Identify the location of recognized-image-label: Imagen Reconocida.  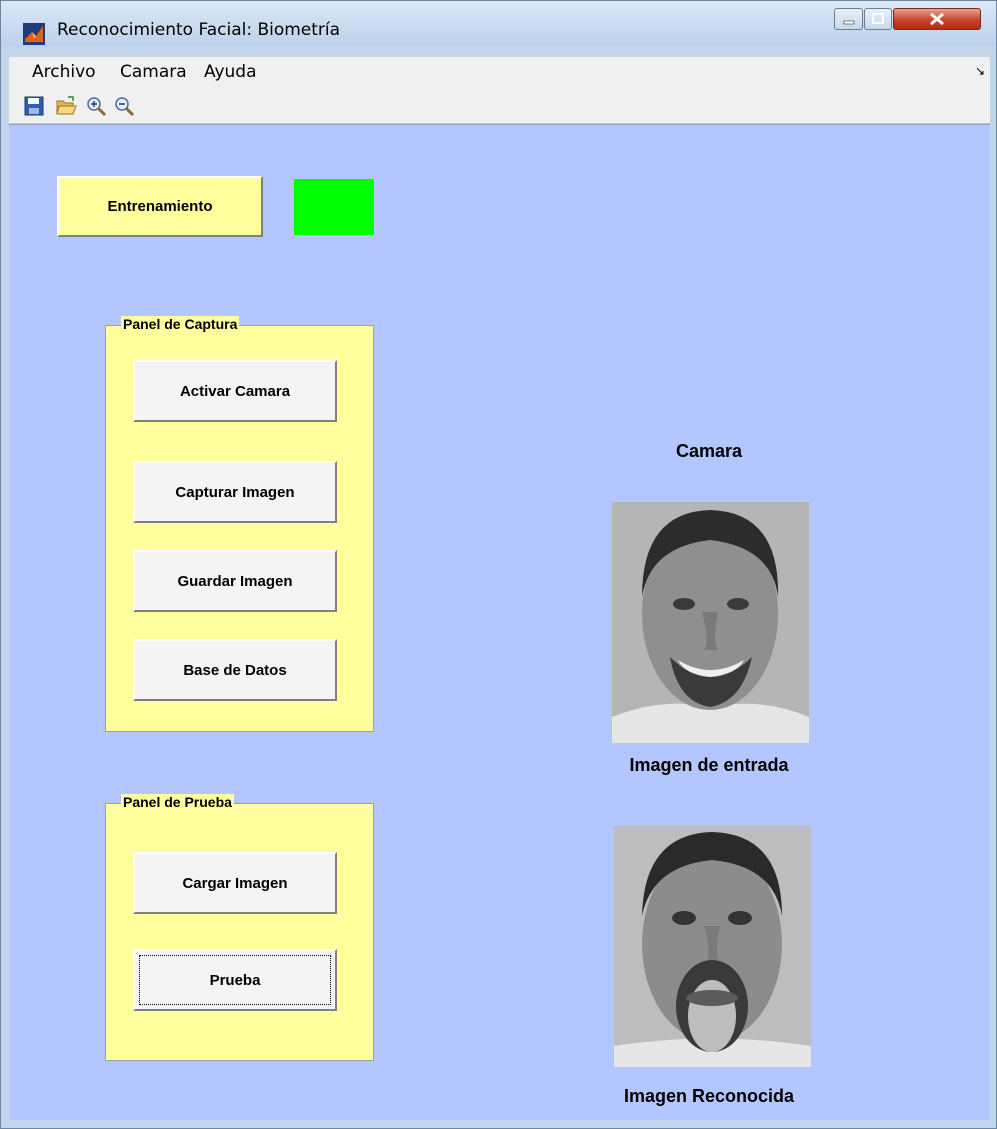
(709, 1096).